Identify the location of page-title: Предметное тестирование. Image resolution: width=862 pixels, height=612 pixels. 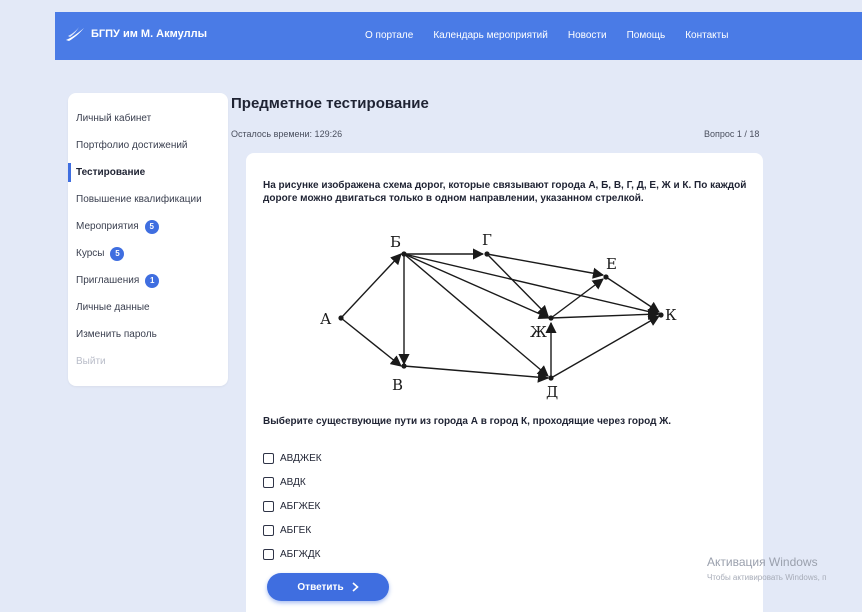
(330, 103).